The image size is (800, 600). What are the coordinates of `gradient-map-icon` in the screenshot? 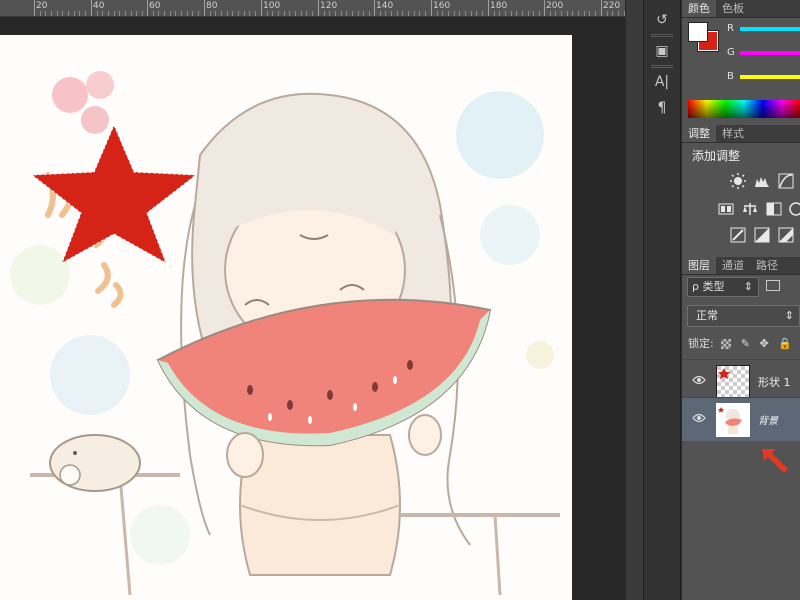 It's located at (786, 235).